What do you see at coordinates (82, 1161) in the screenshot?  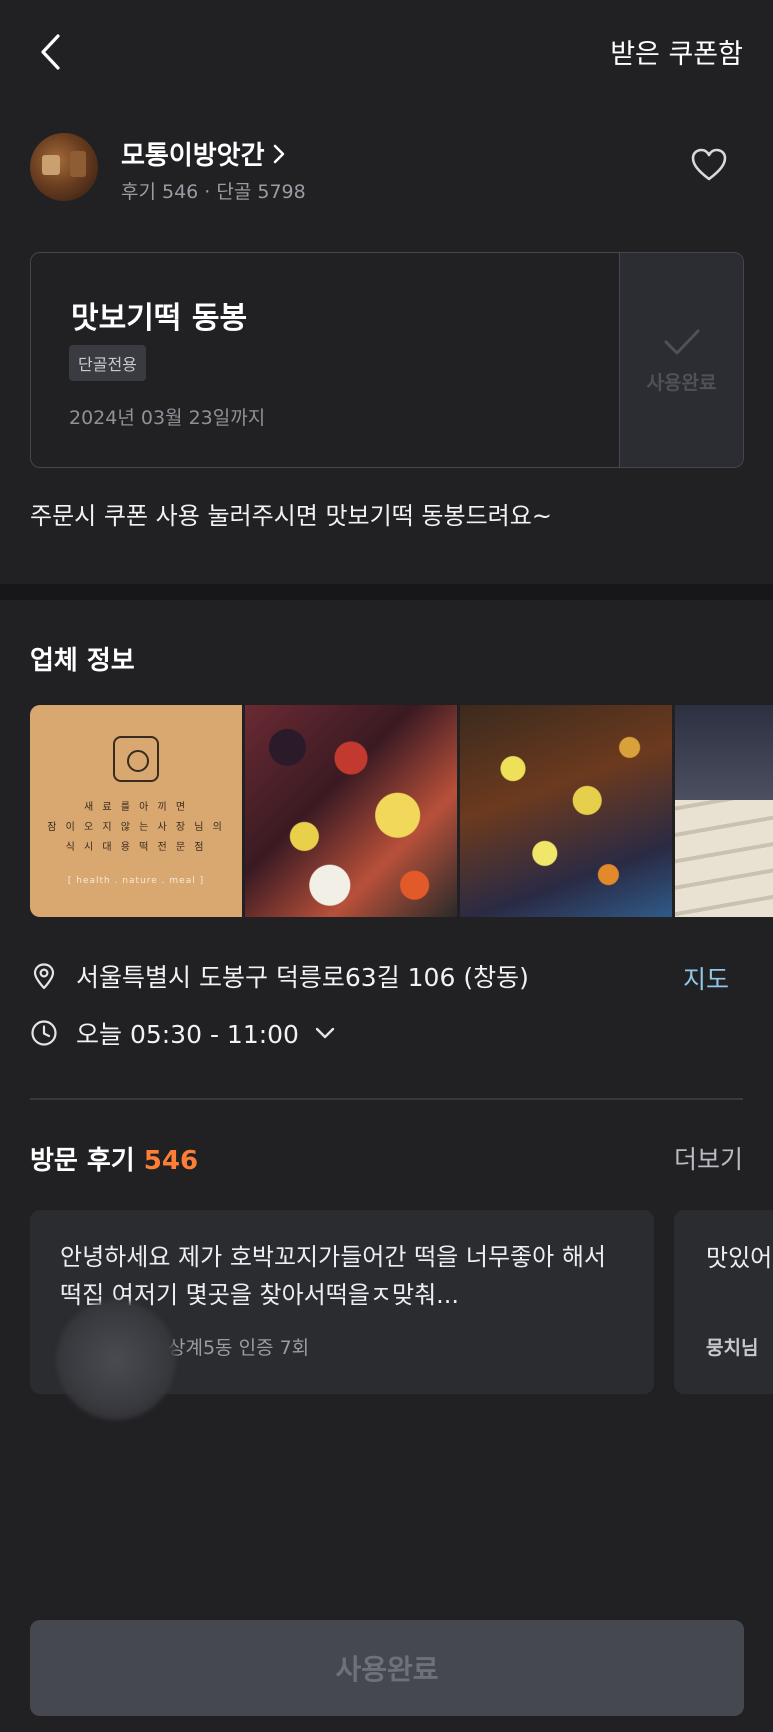 I see `reviews-title-label: 방문 후기` at bounding box center [82, 1161].